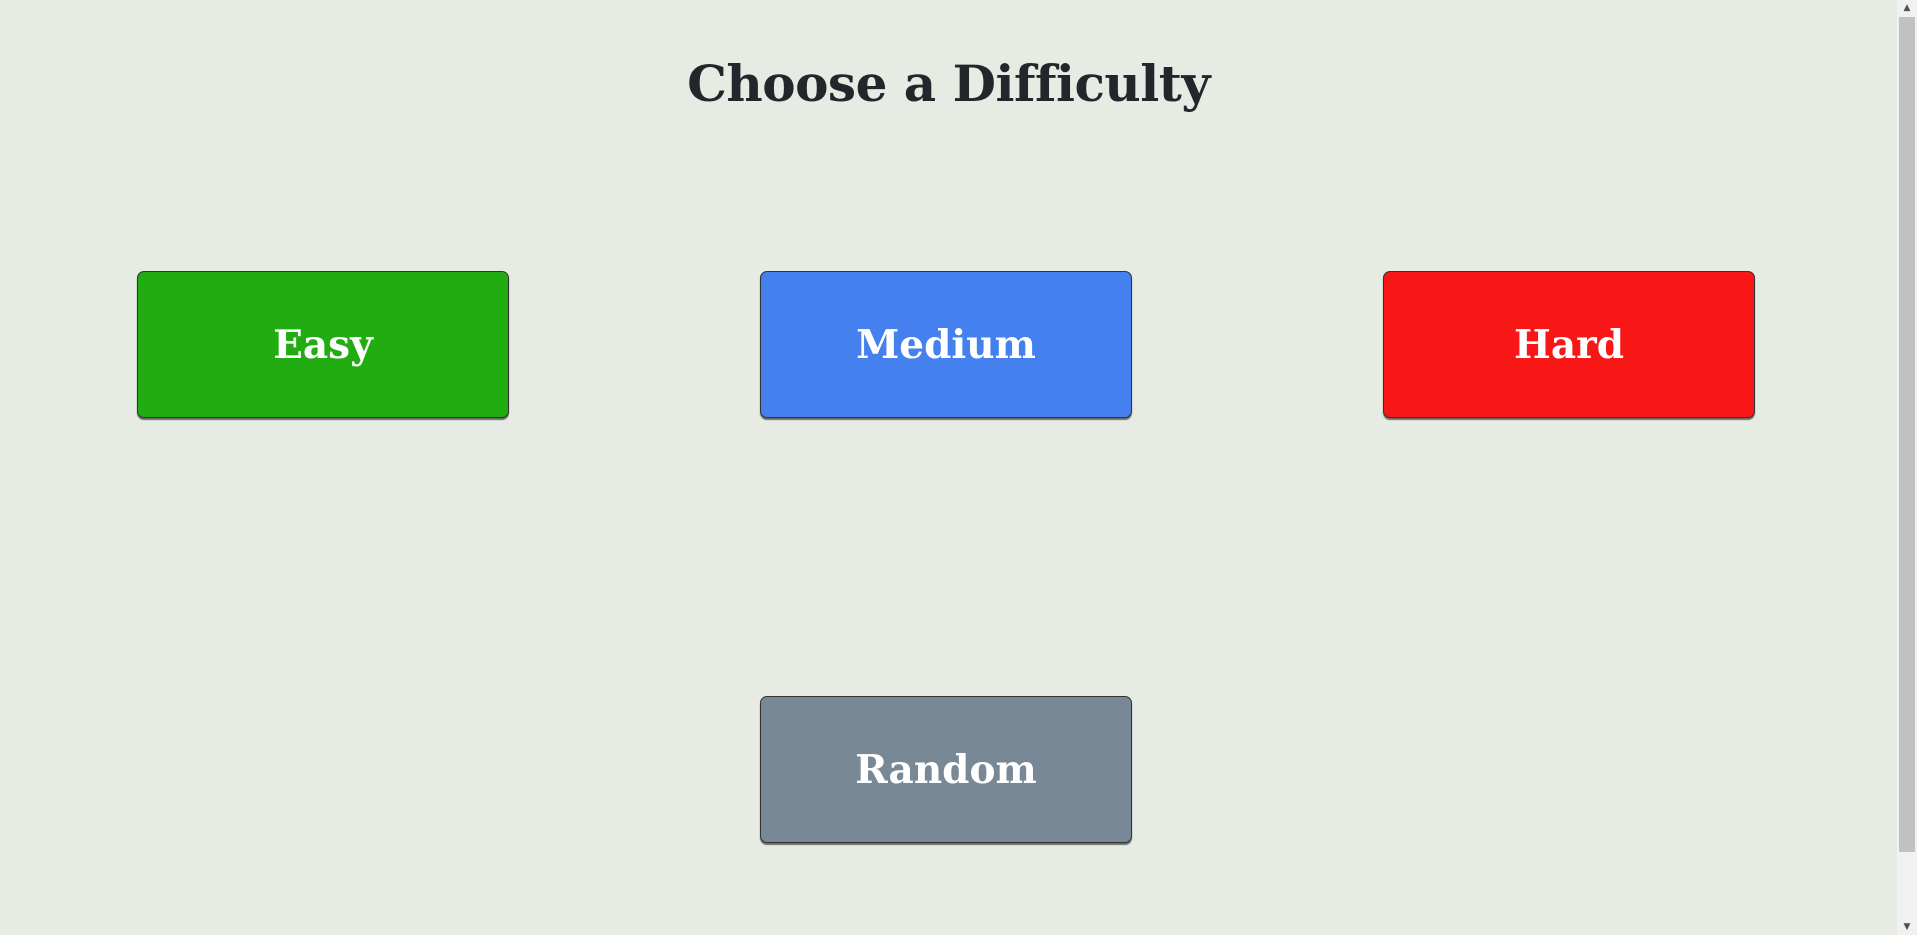  What do you see at coordinates (946, 769) in the screenshot?
I see `random-button: Random` at bounding box center [946, 769].